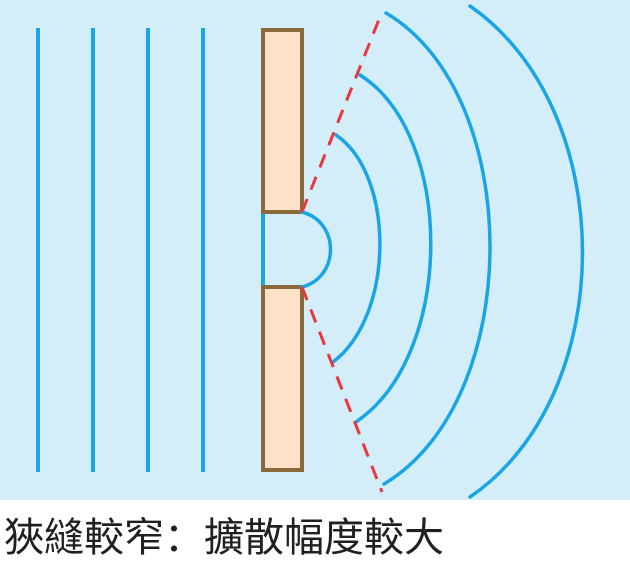 Image resolution: width=630 pixels, height=570 pixels. I want to click on barrier-upper, so click(282, 121).